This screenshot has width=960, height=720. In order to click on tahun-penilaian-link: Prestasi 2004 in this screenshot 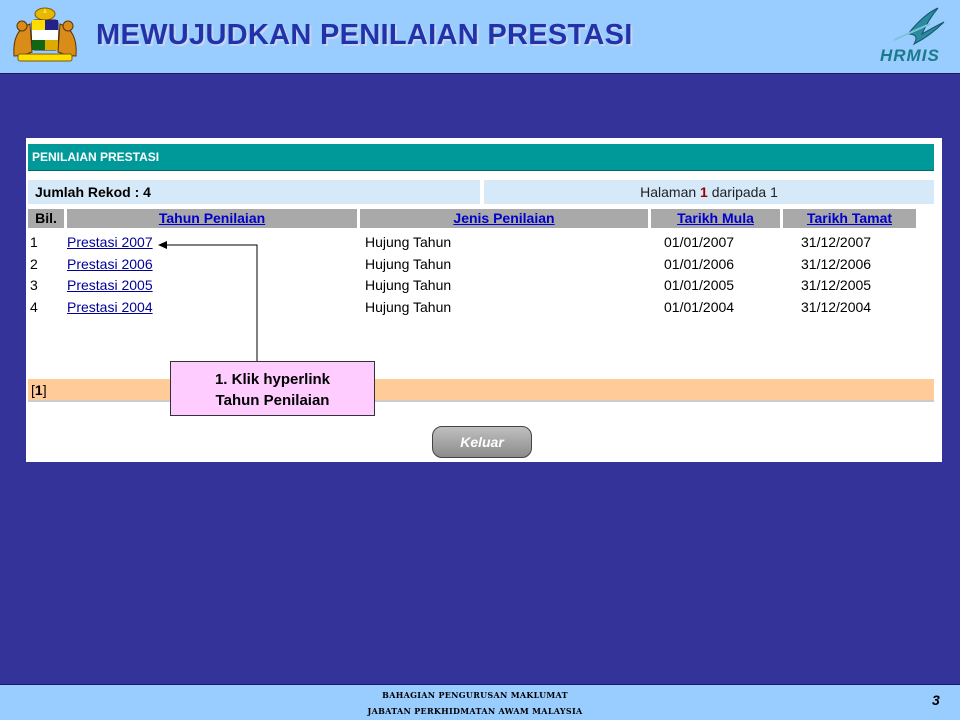, I will do `click(110, 307)`.